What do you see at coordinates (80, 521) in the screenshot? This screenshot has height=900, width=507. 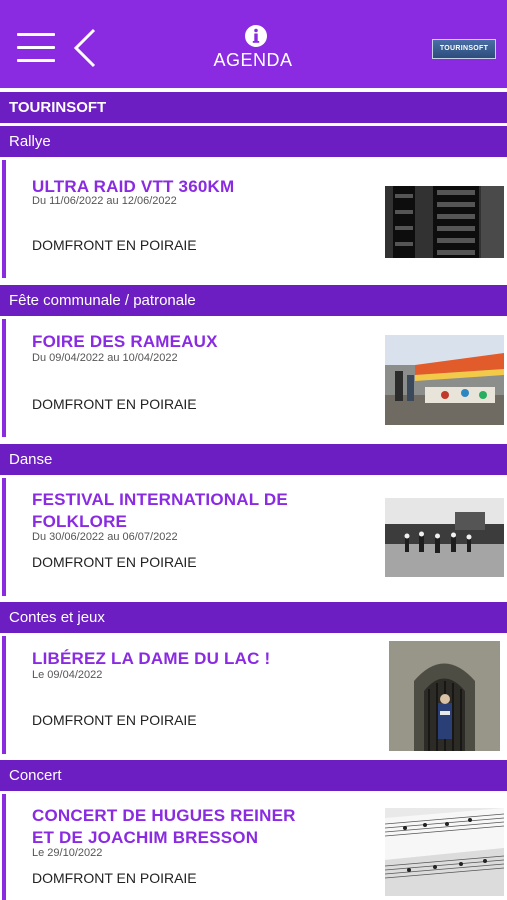 I see `event-title-line2: FOLKLORE` at bounding box center [80, 521].